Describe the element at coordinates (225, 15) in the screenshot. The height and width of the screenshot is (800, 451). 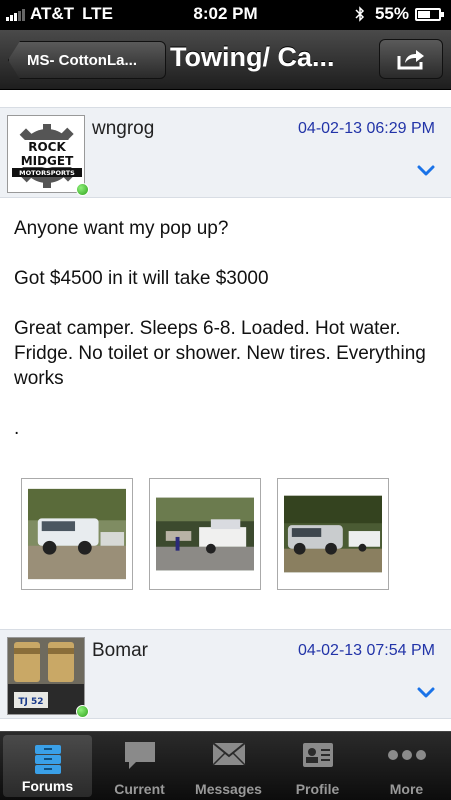
I see `status-bar: AT&T LTE 8:02 PM 55%` at that location.